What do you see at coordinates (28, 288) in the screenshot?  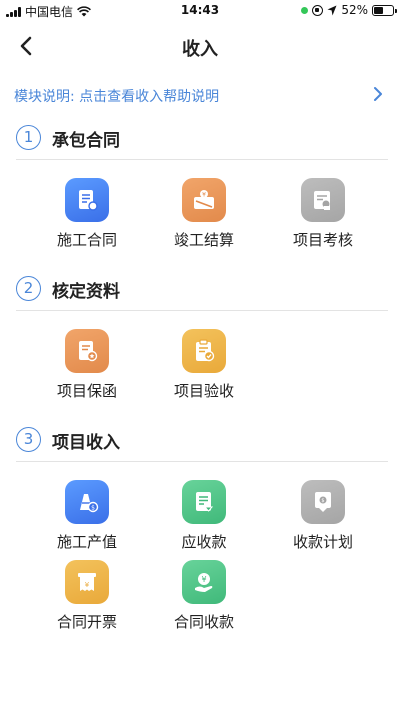 I see `section-number: 2` at bounding box center [28, 288].